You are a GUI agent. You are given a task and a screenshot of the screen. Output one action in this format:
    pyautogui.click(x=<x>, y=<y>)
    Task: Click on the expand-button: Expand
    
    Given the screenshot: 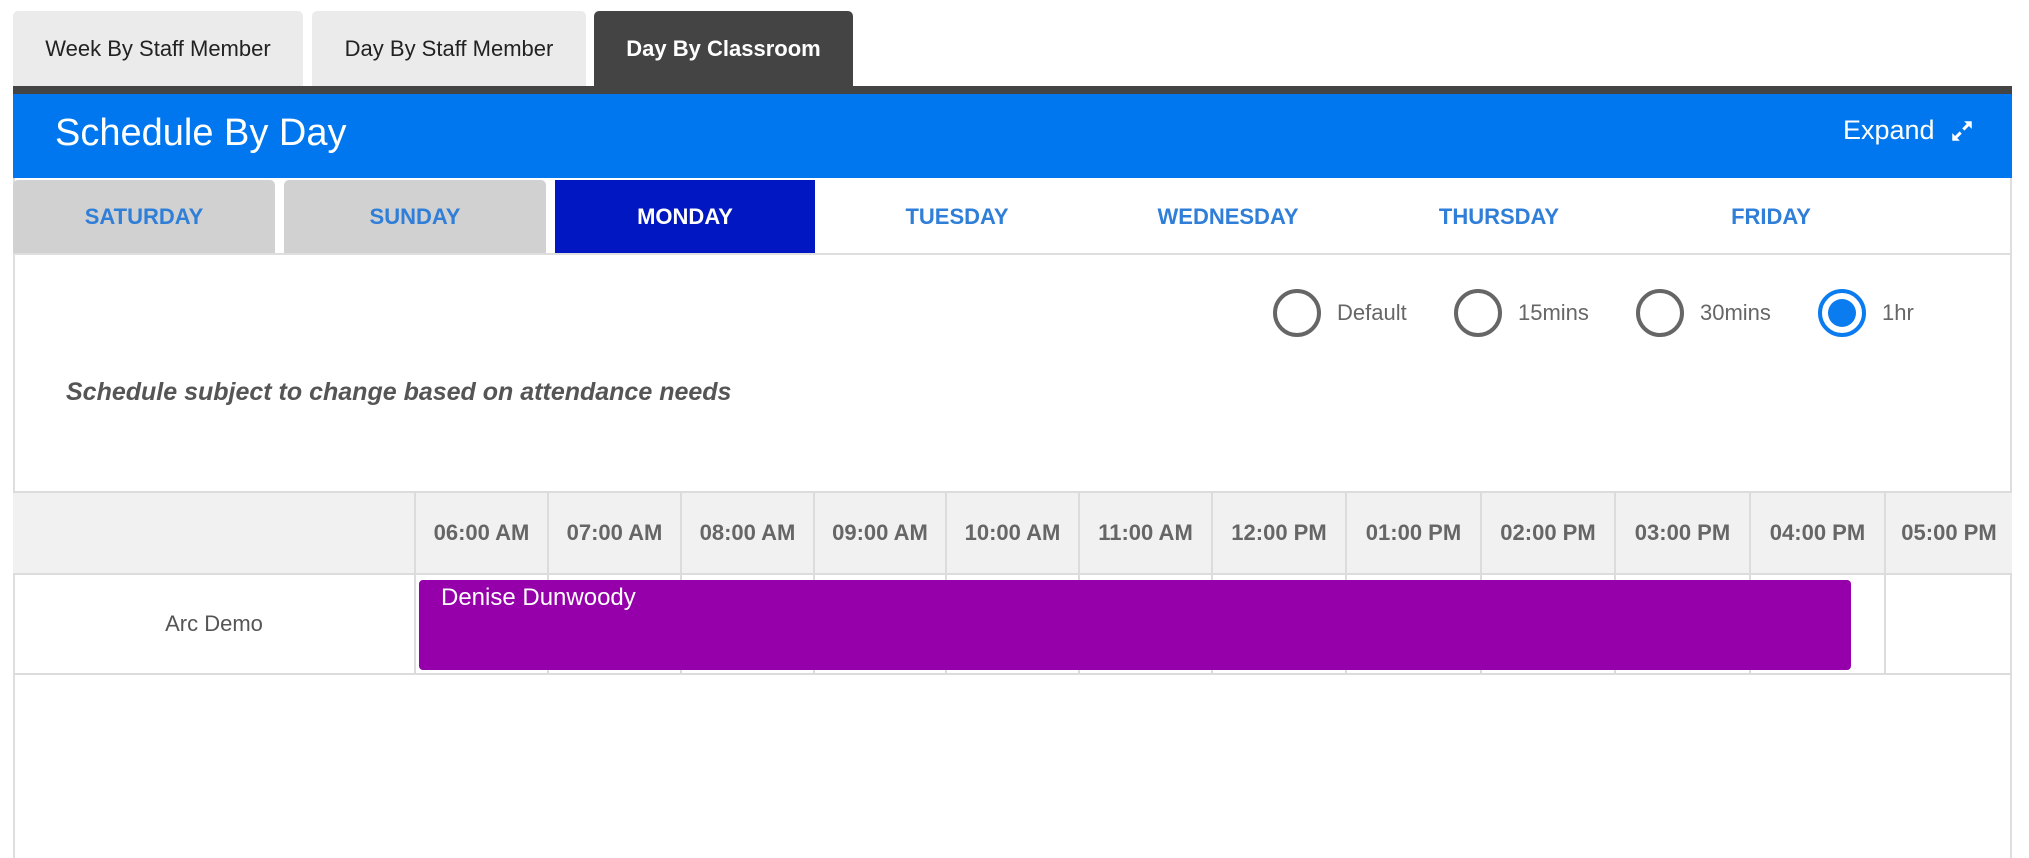 What is the action you would take?
    pyautogui.click(x=1909, y=130)
    